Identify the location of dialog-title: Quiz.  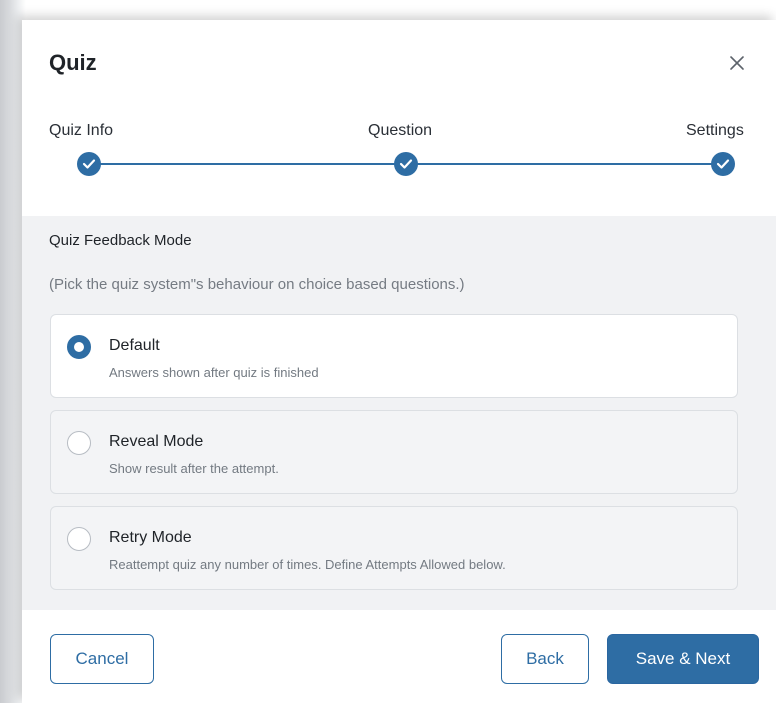
(73, 62).